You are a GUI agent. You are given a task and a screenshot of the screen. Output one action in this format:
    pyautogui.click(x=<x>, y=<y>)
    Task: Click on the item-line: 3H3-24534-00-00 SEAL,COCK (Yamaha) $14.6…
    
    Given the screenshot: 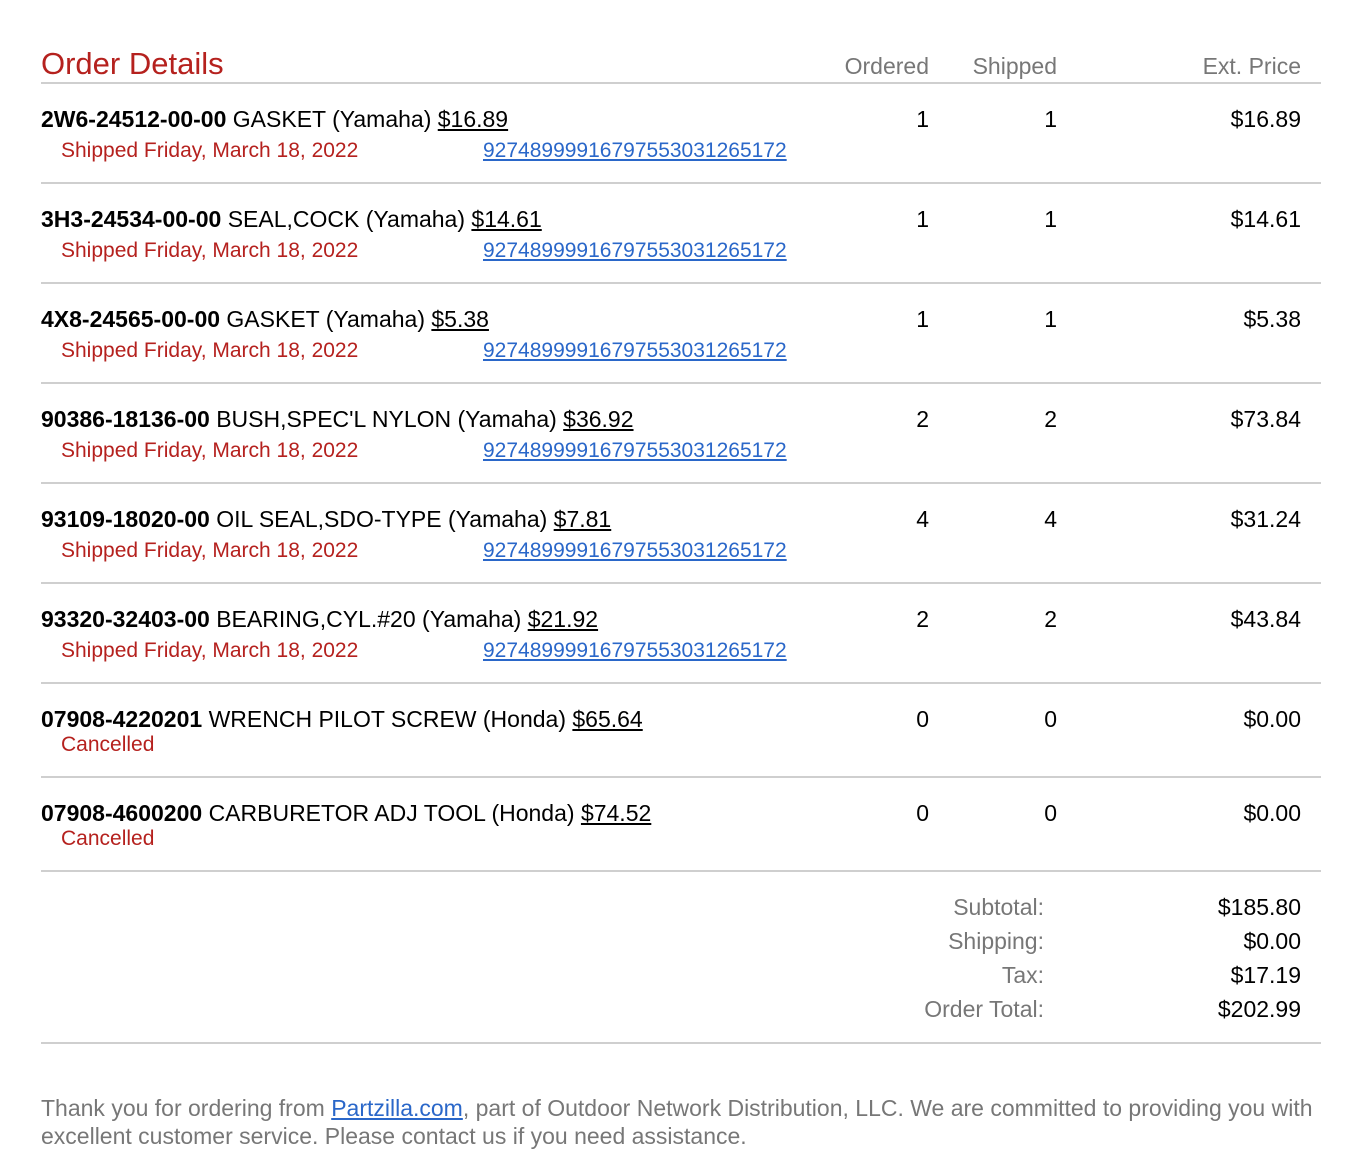 What is the action you would take?
    pyautogui.click(x=291, y=219)
    